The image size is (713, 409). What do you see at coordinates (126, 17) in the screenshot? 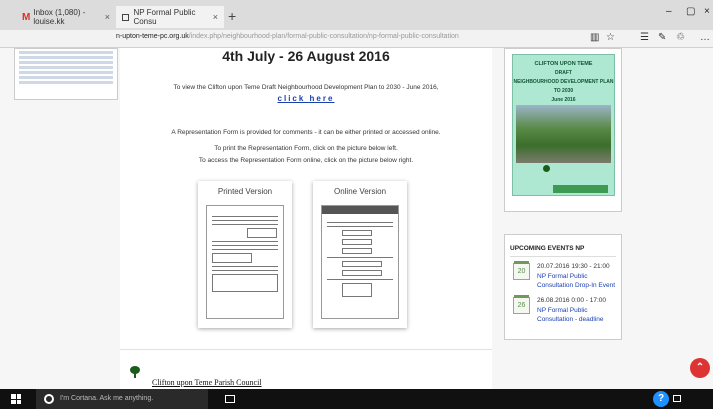
I see `page-icon` at bounding box center [126, 17].